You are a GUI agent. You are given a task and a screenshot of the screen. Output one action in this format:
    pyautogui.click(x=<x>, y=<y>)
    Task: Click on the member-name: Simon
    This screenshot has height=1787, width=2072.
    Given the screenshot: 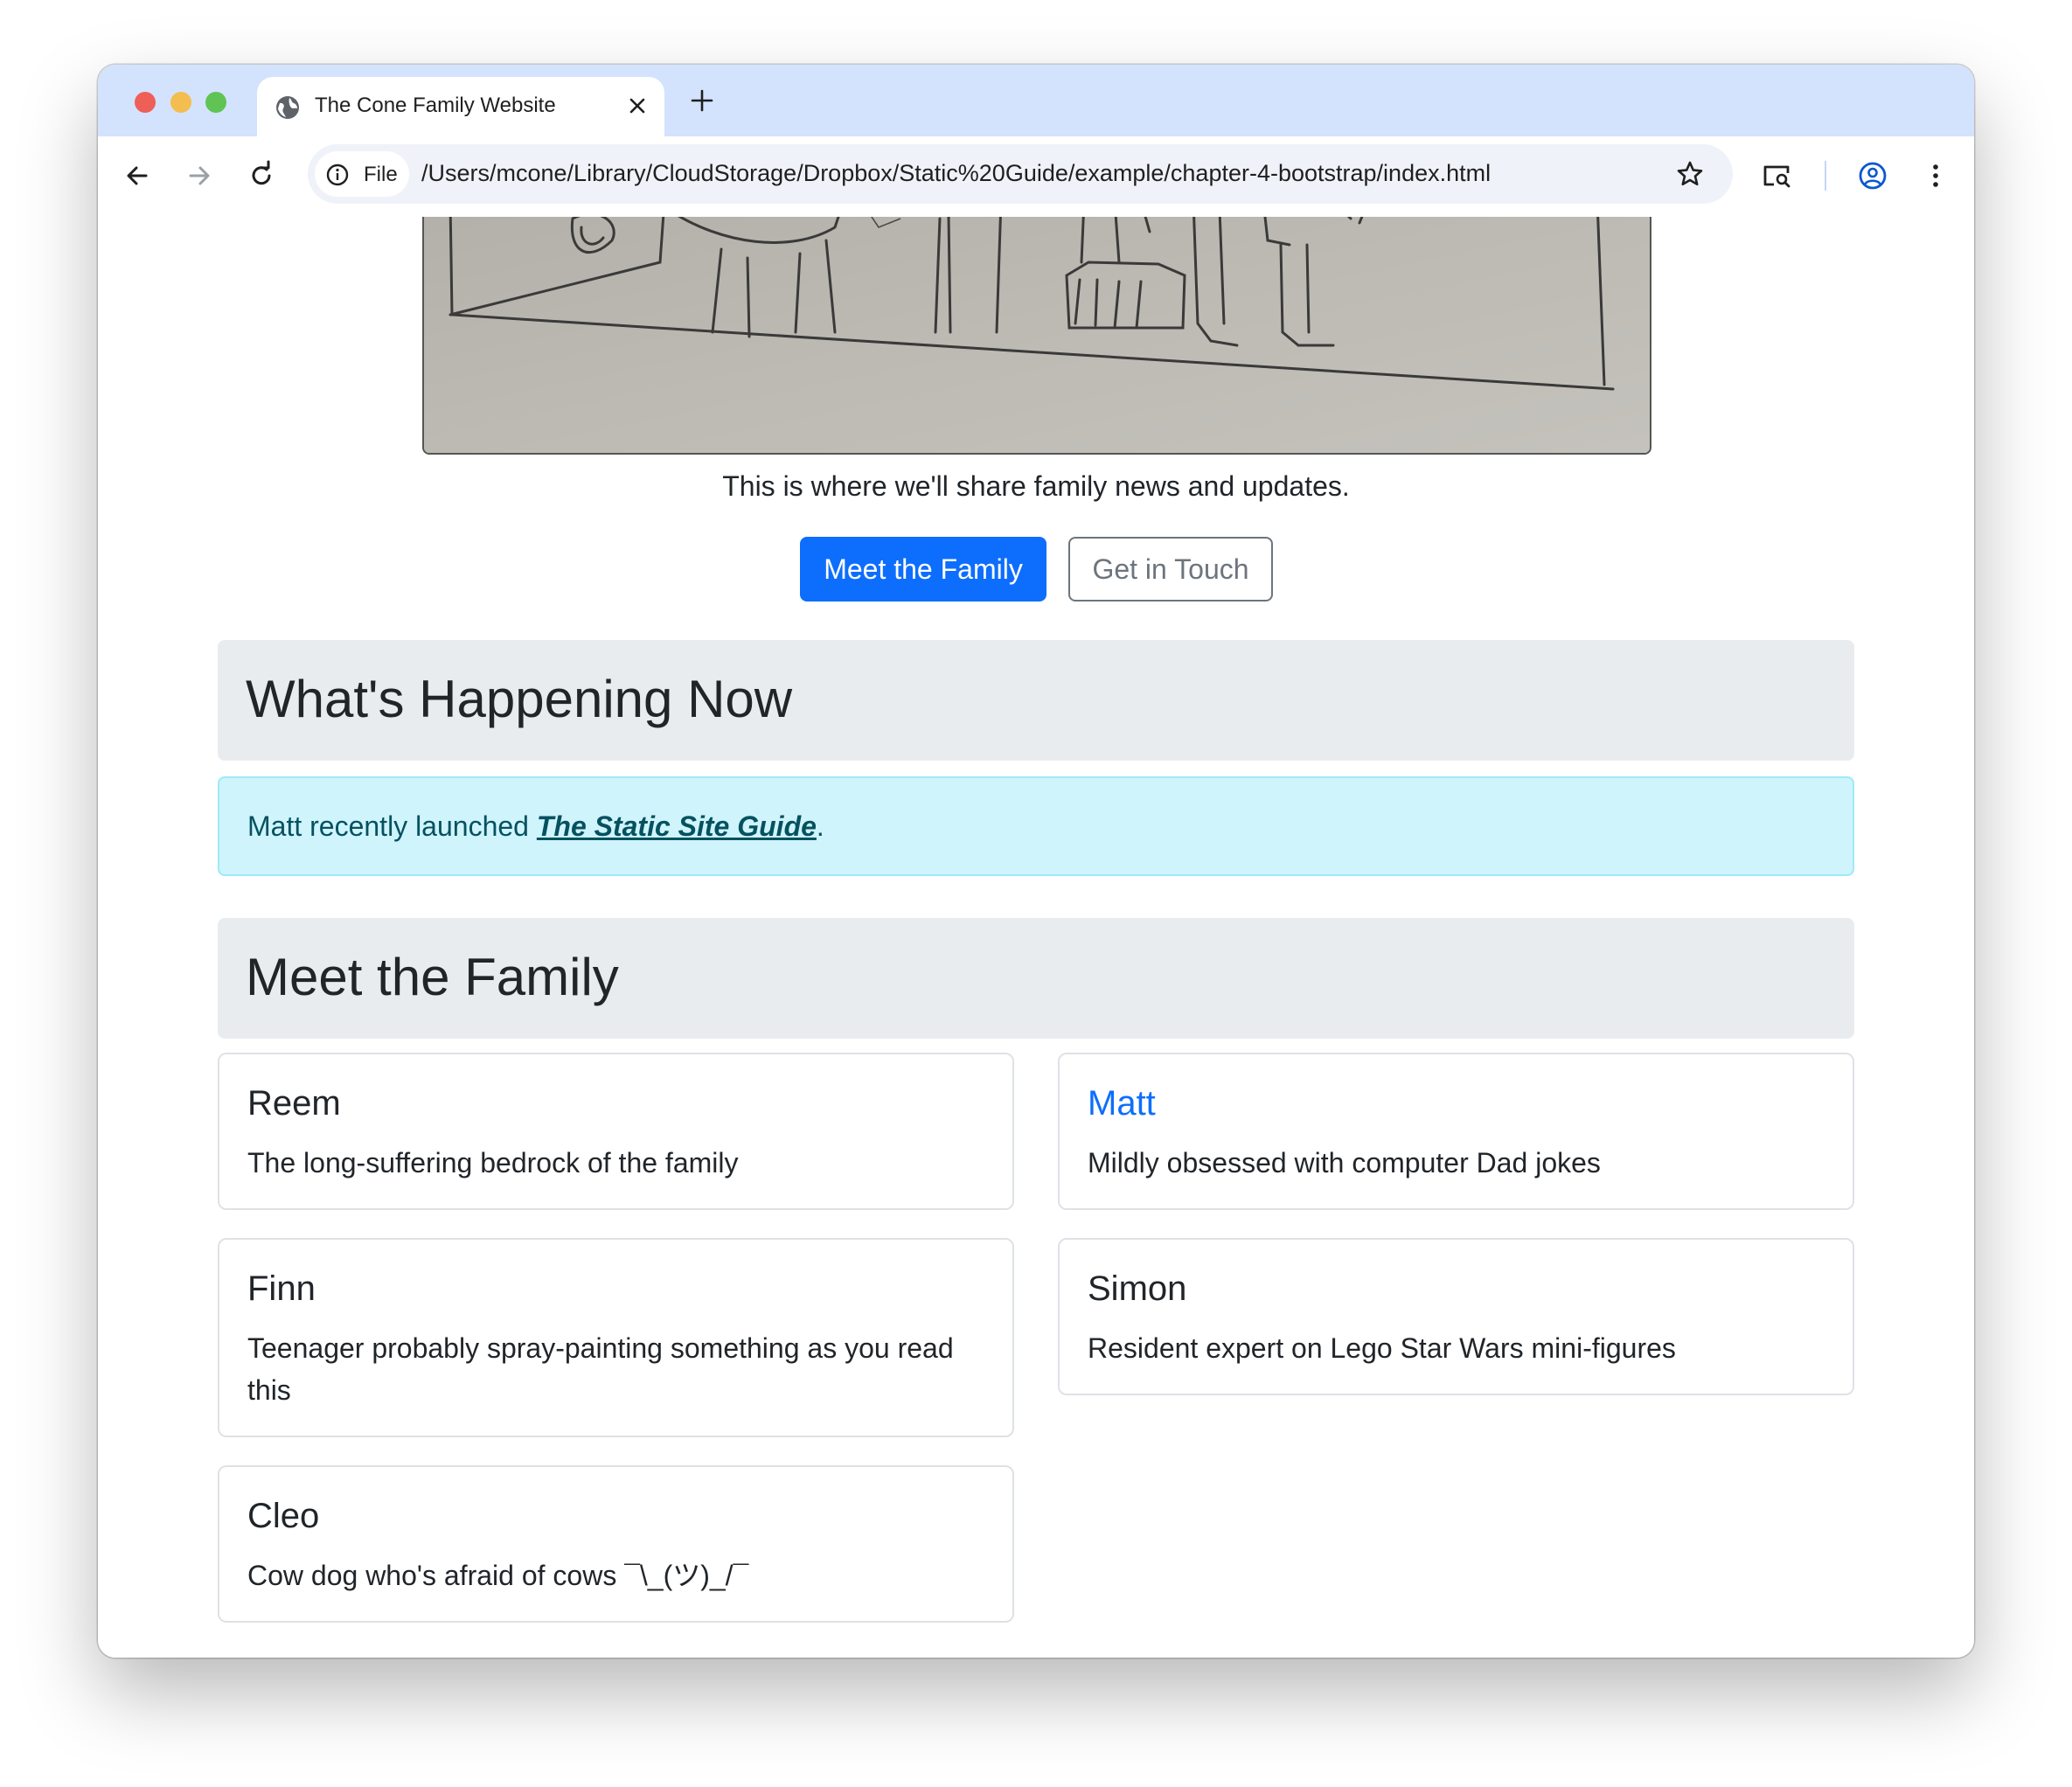 What is the action you would take?
    pyautogui.click(x=1137, y=1288)
    